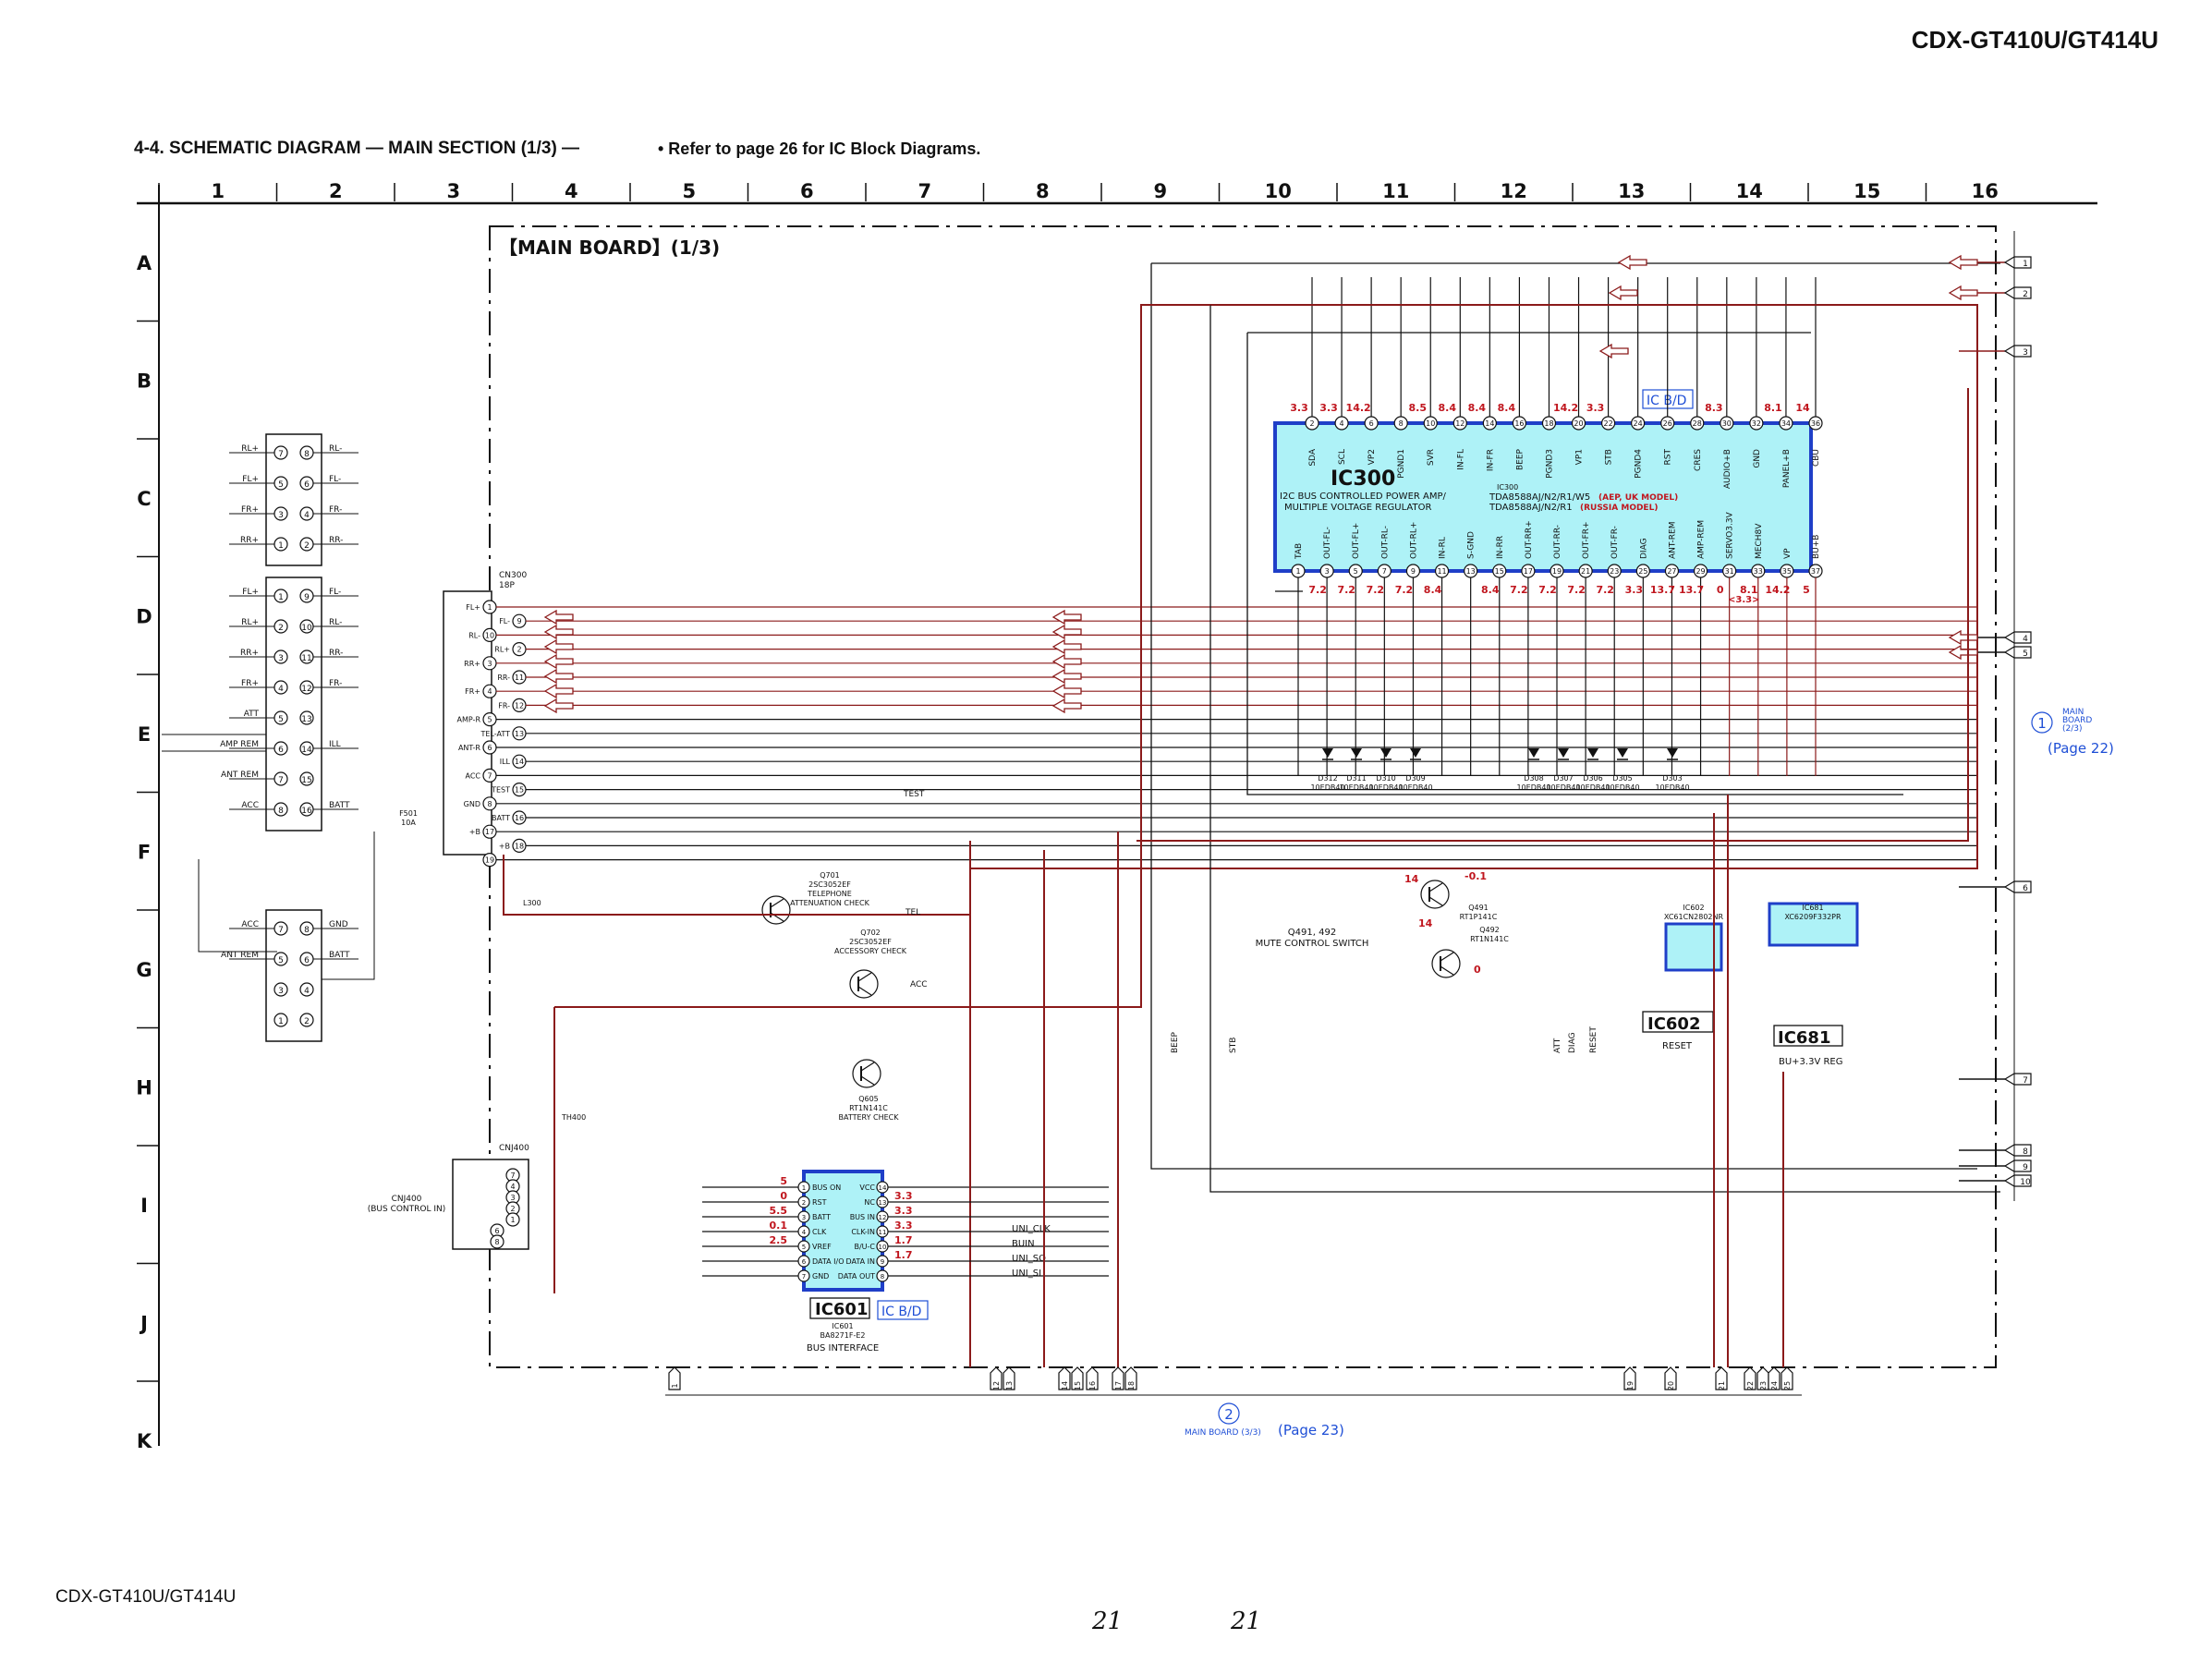  What do you see at coordinates (144, 1206) in the screenshot?
I see `row-letter: I` at bounding box center [144, 1206].